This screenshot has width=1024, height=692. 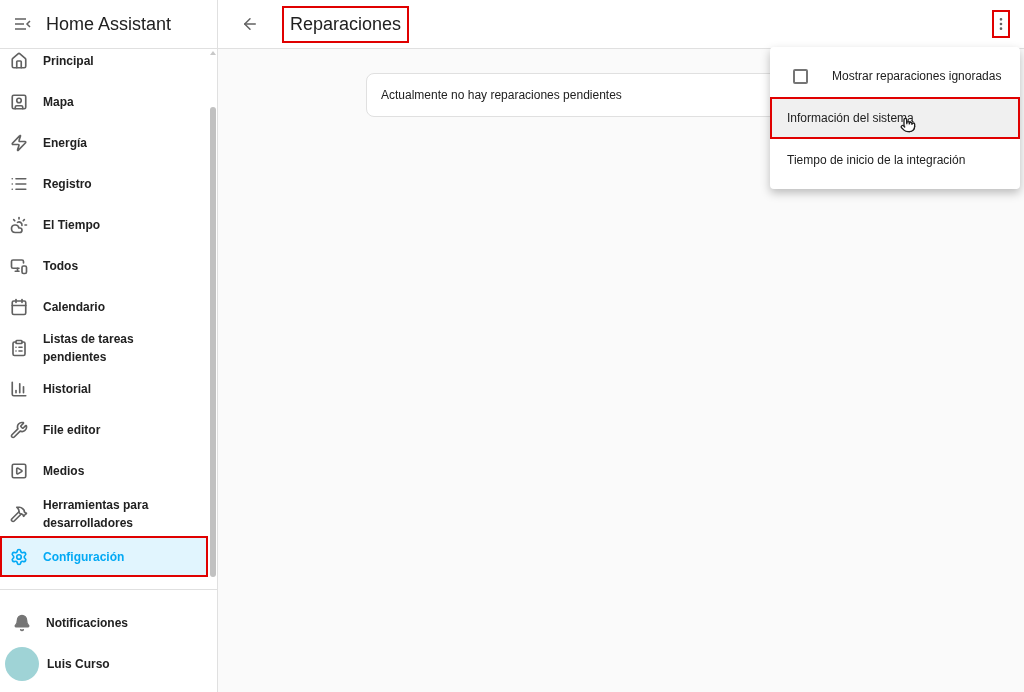 I want to click on clipboard-icon, so click(x=19, y=347).